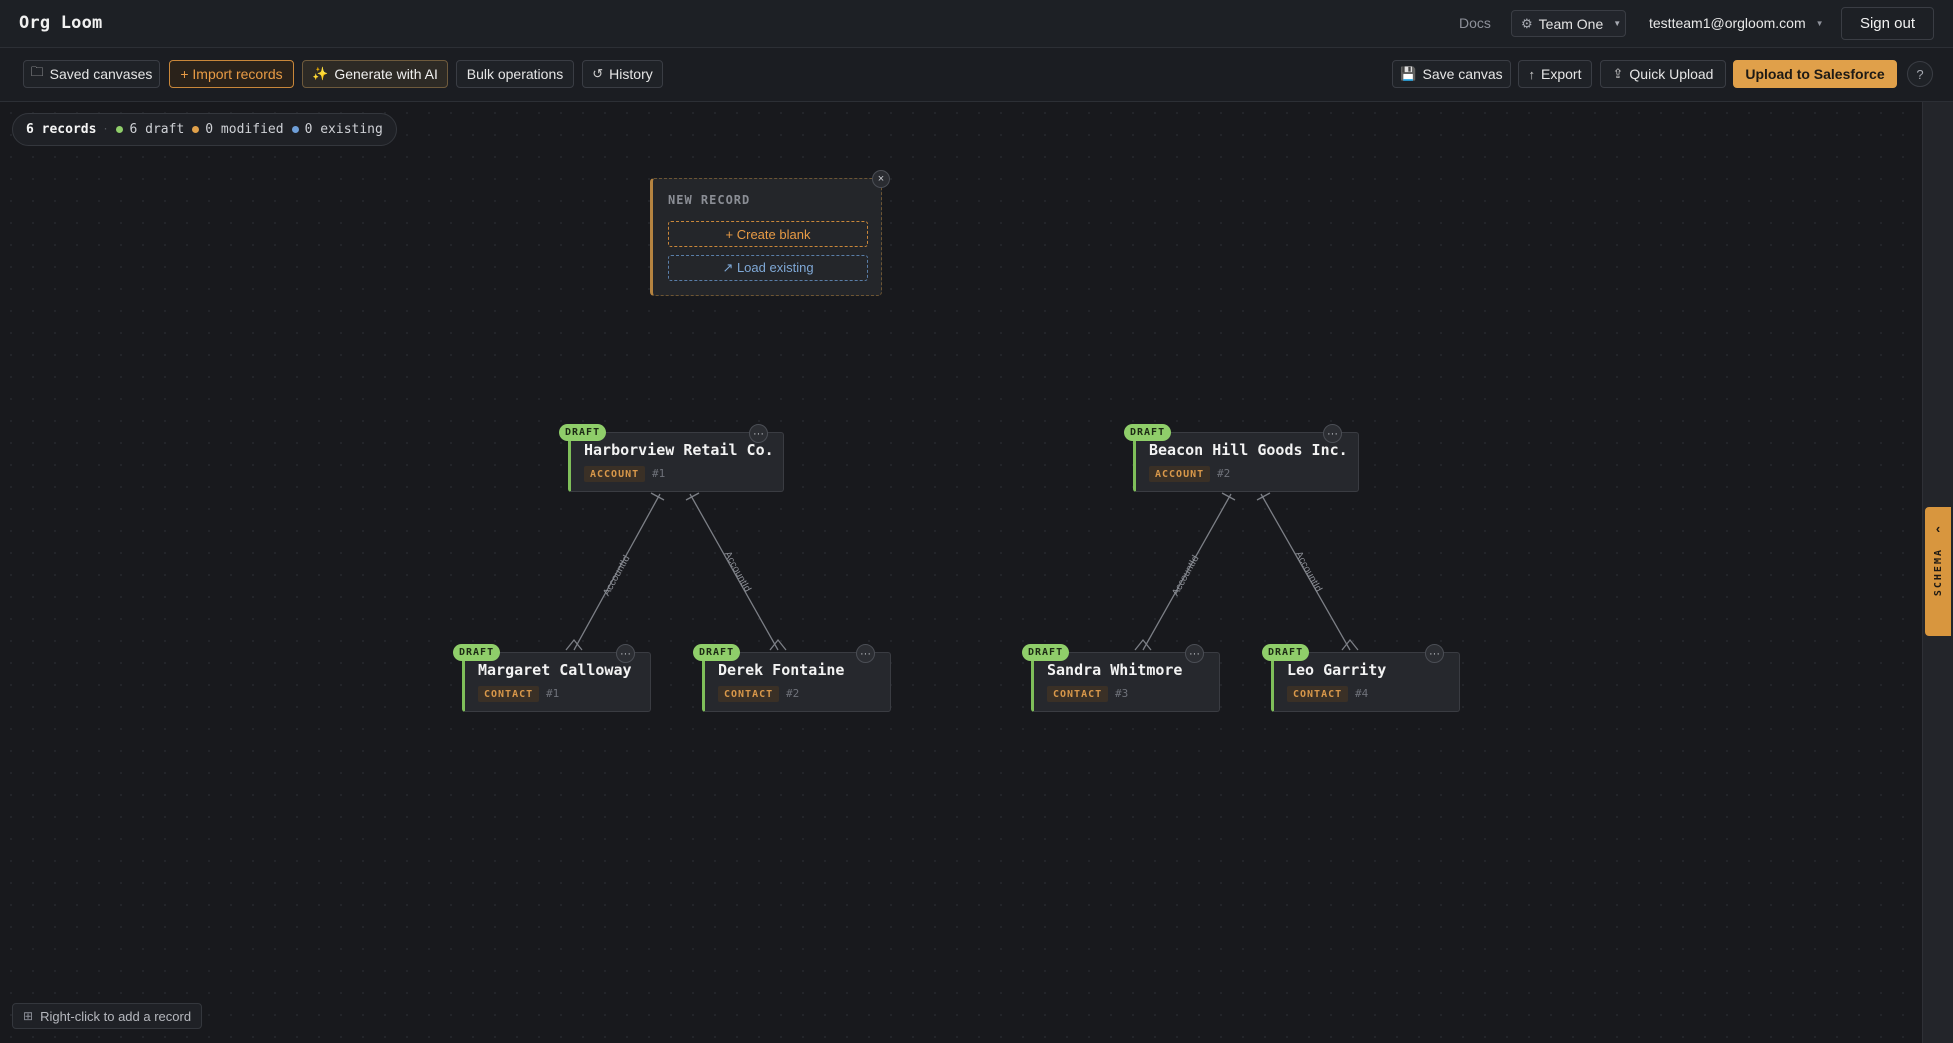 The width and height of the screenshot is (1953, 1043). What do you see at coordinates (116, 1016) in the screenshot?
I see `canvas-hint-label: Right-click to add a record` at bounding box center [116, 1016].